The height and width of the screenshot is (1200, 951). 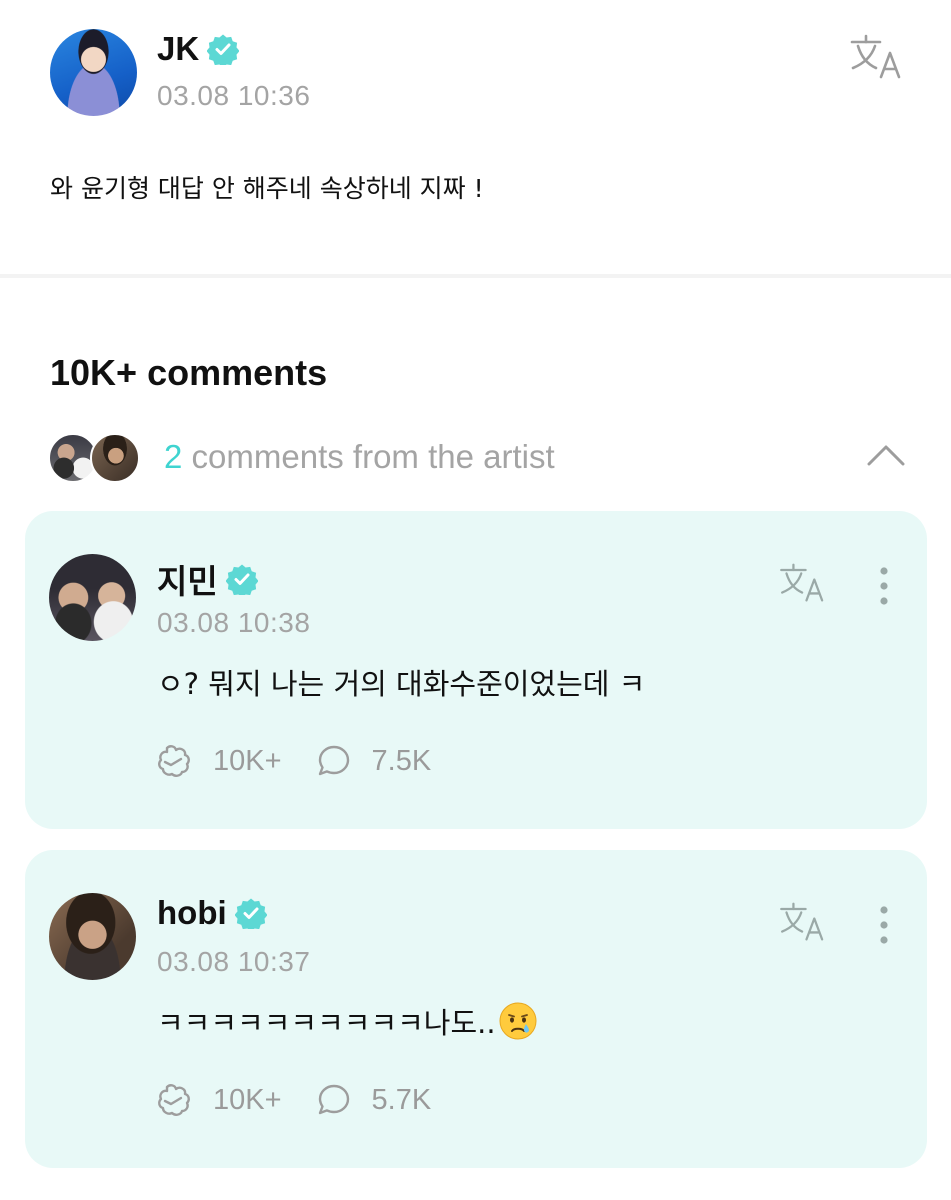 I want to click on artist-comments-label: 2 comments from the artist, so click(x=359, y=457).